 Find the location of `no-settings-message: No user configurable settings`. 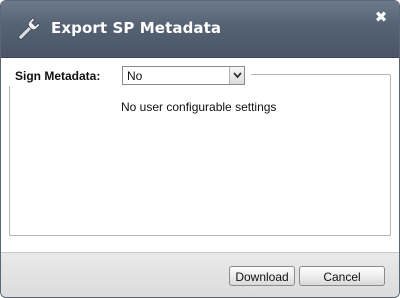

no-settings-message: No user configurable settings is located at coordinates (199, 107).